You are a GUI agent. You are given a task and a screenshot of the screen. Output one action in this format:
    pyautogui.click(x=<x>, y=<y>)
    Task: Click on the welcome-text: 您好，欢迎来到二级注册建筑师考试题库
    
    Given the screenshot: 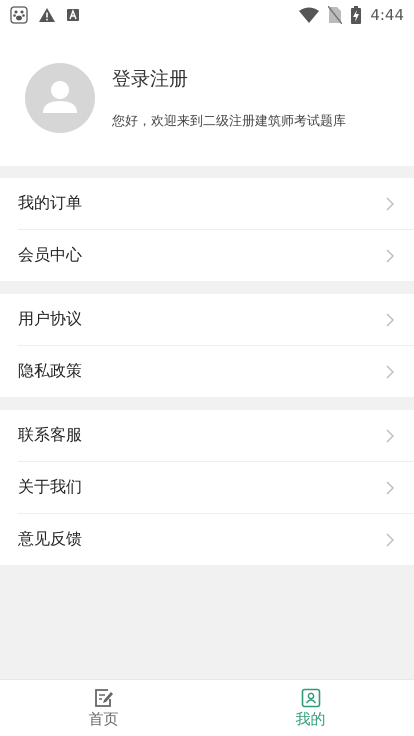 What is the action you would take?
    pyautogui.click(x=229, y=121)
    